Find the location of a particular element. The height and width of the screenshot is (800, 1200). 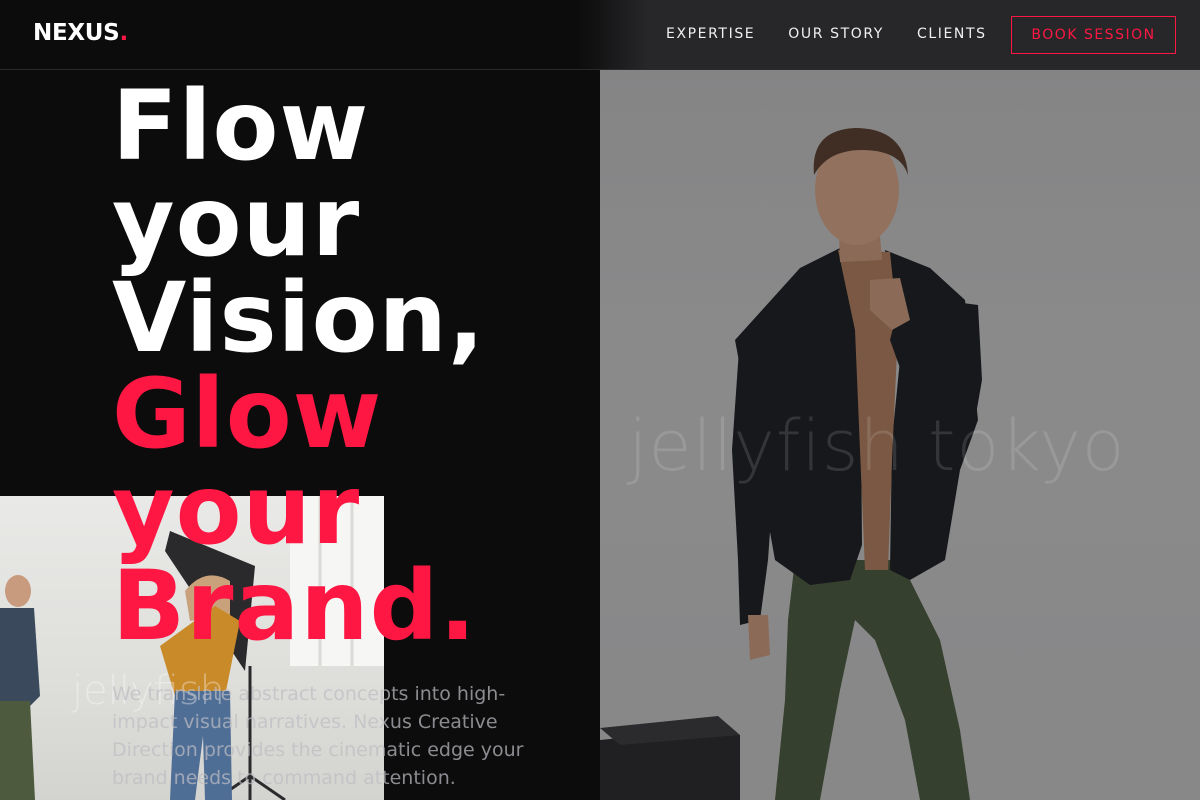

headline-line: Flow is located at coordinates (241, 126).